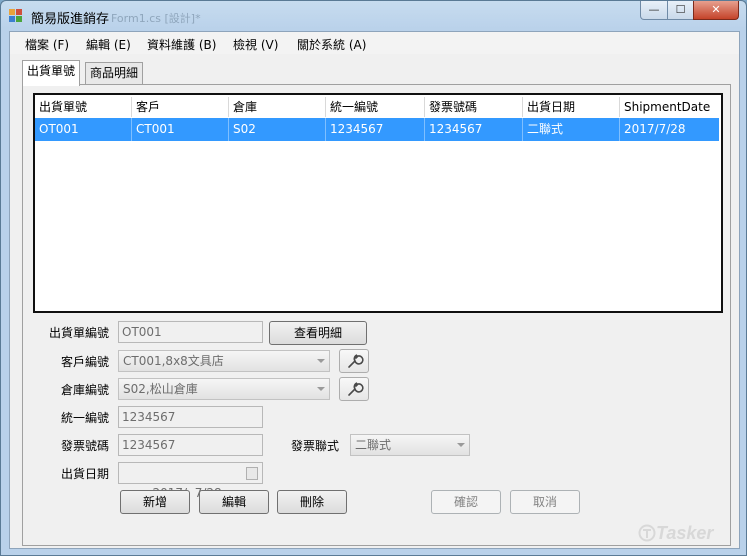 This screenshot has width=747, height=556. I want to click on cell-ship-date: 二聯式, so click(571, 129).